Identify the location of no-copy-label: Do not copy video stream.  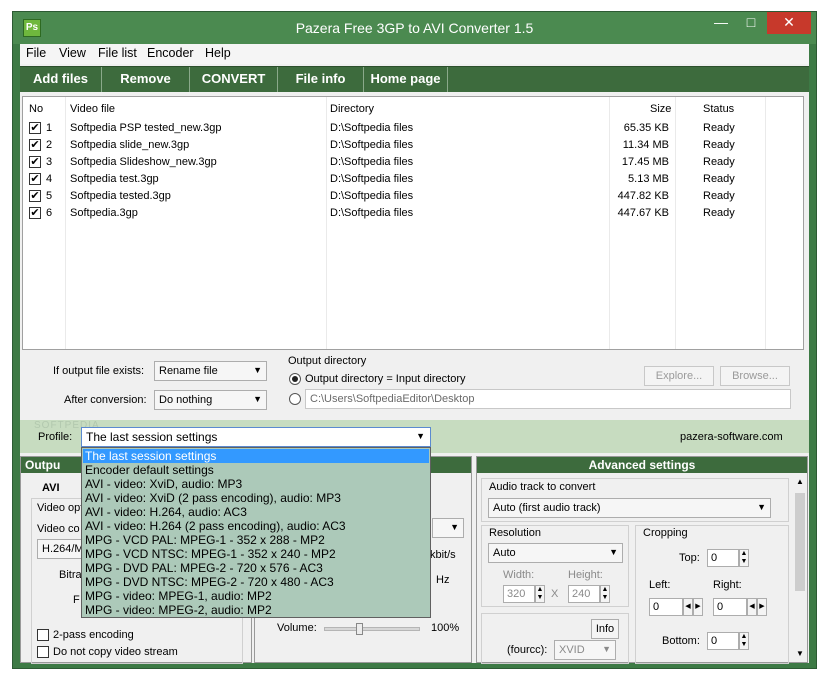
(115, 652).